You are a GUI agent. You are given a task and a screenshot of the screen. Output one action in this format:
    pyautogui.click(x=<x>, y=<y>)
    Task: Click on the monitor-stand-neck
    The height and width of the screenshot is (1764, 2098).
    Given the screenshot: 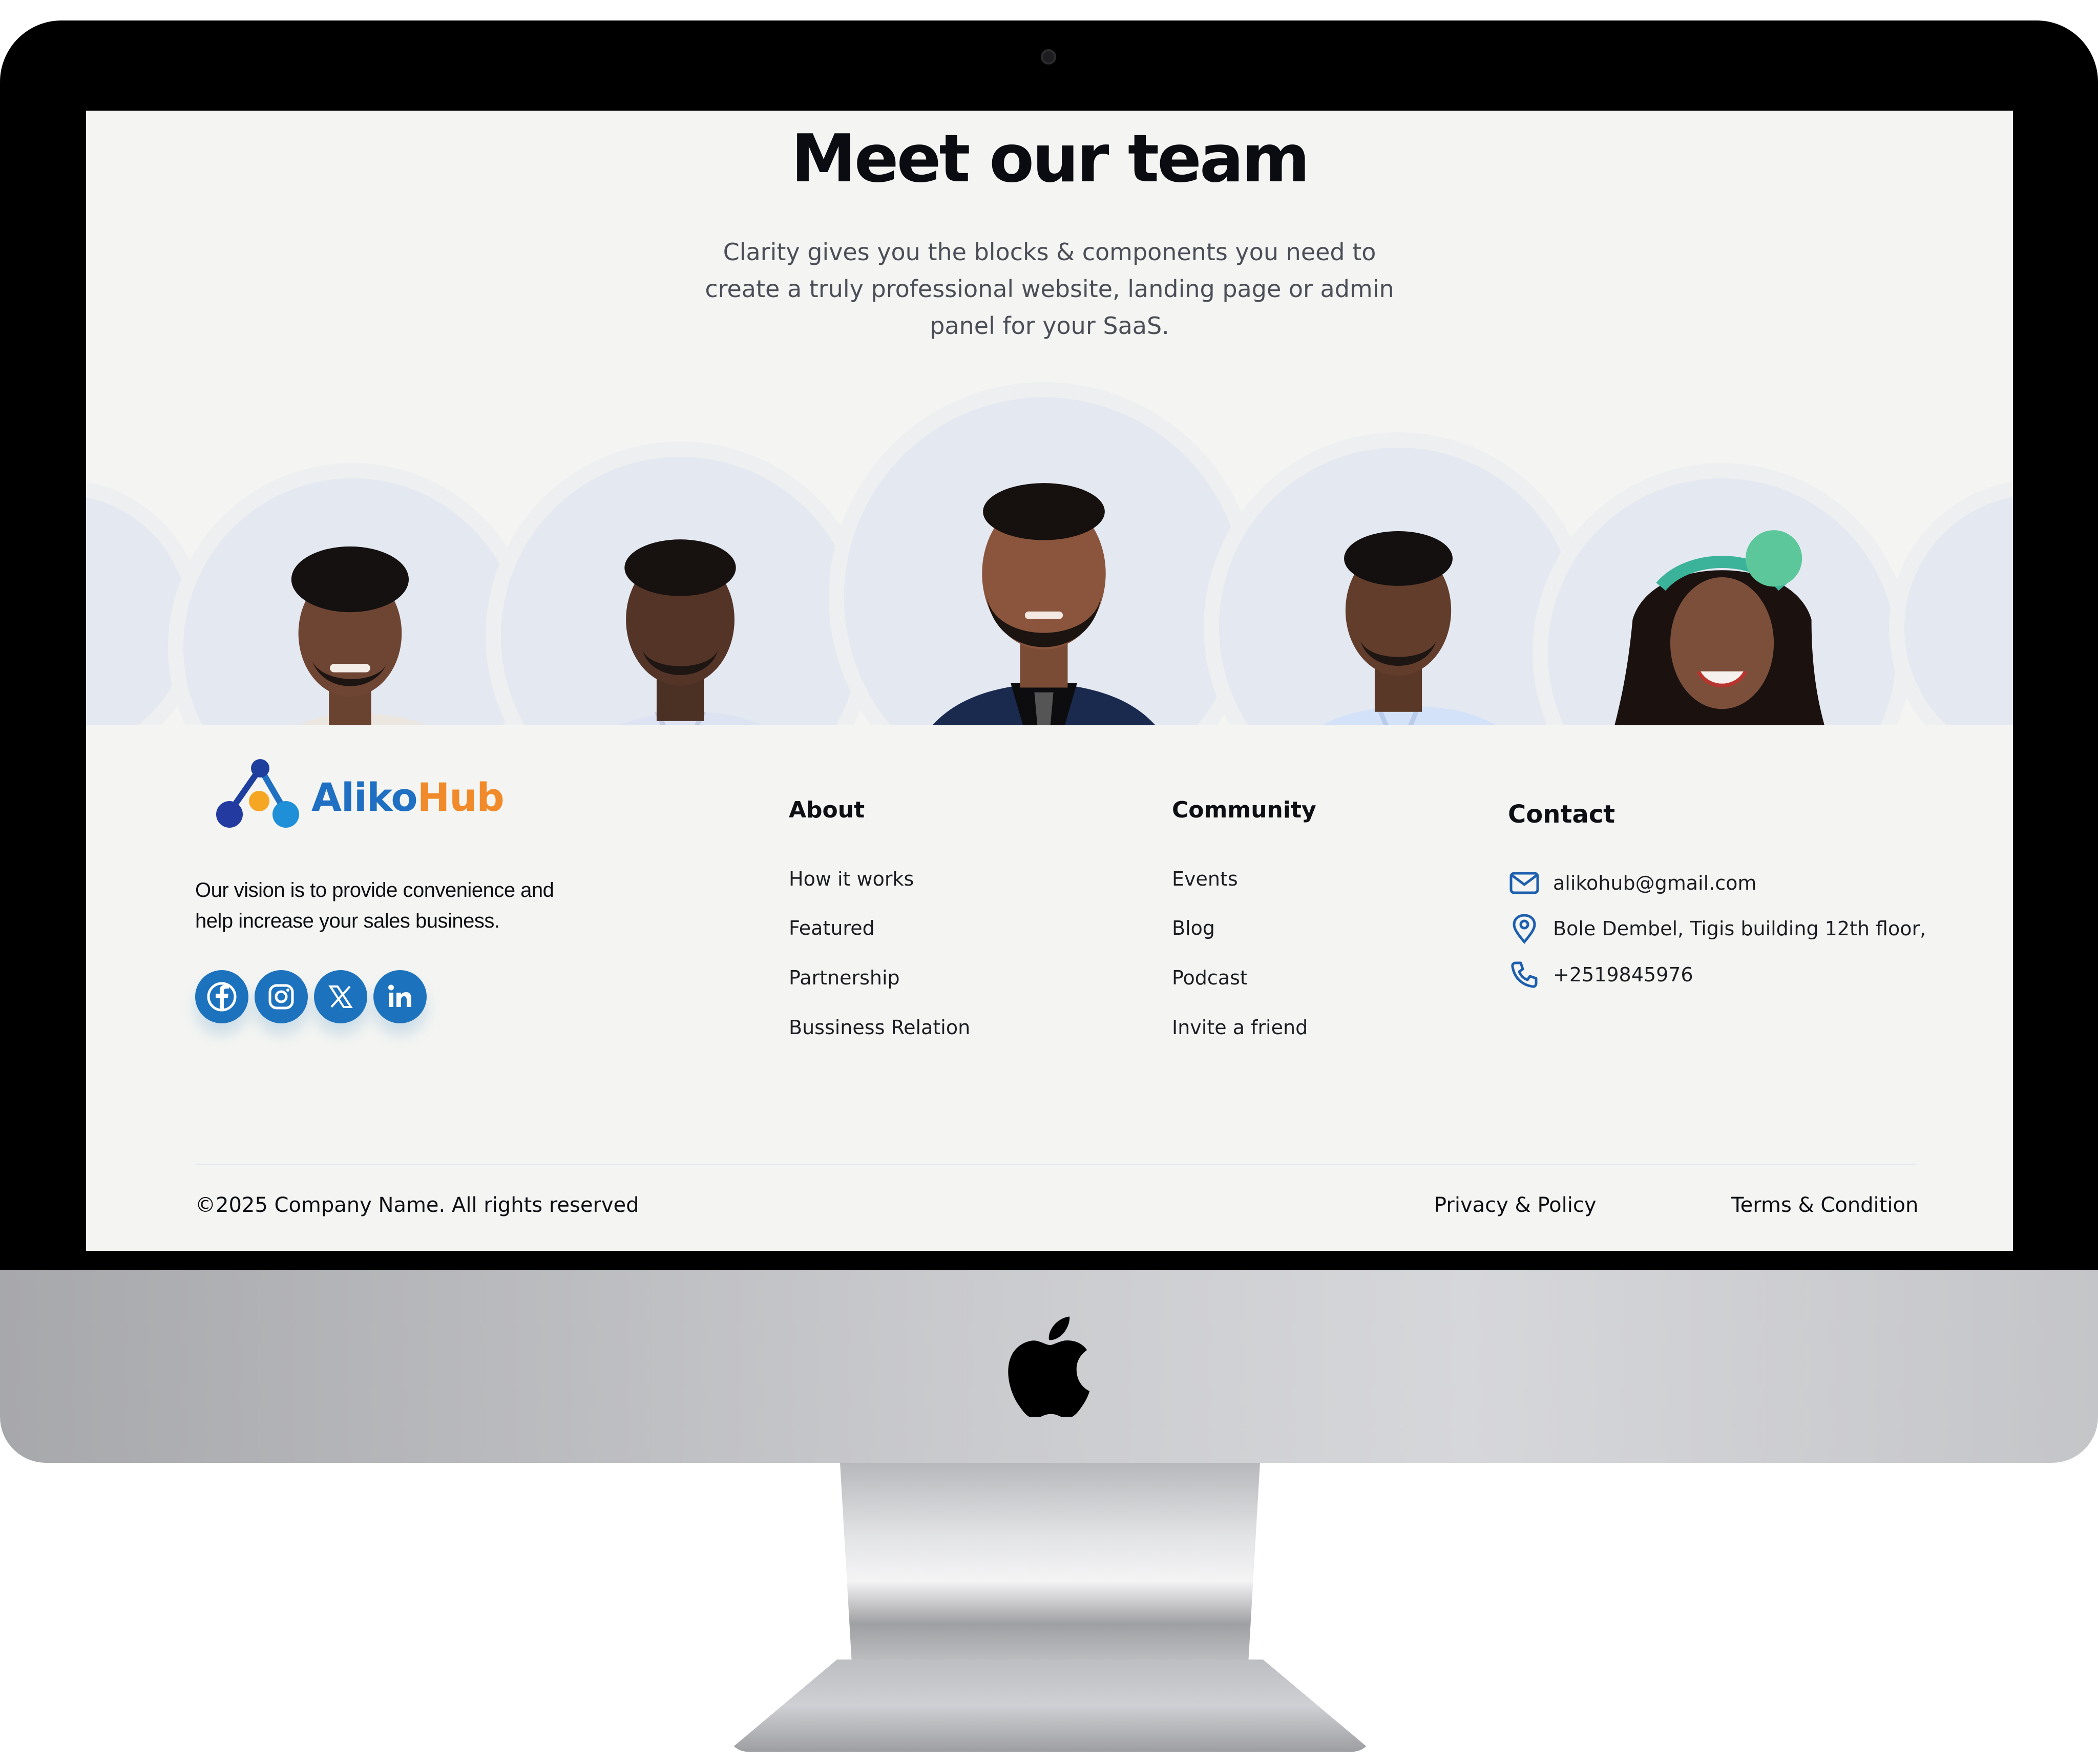 What is the action you would take?
    pyautogui.click(x=1050, y=1570)
    